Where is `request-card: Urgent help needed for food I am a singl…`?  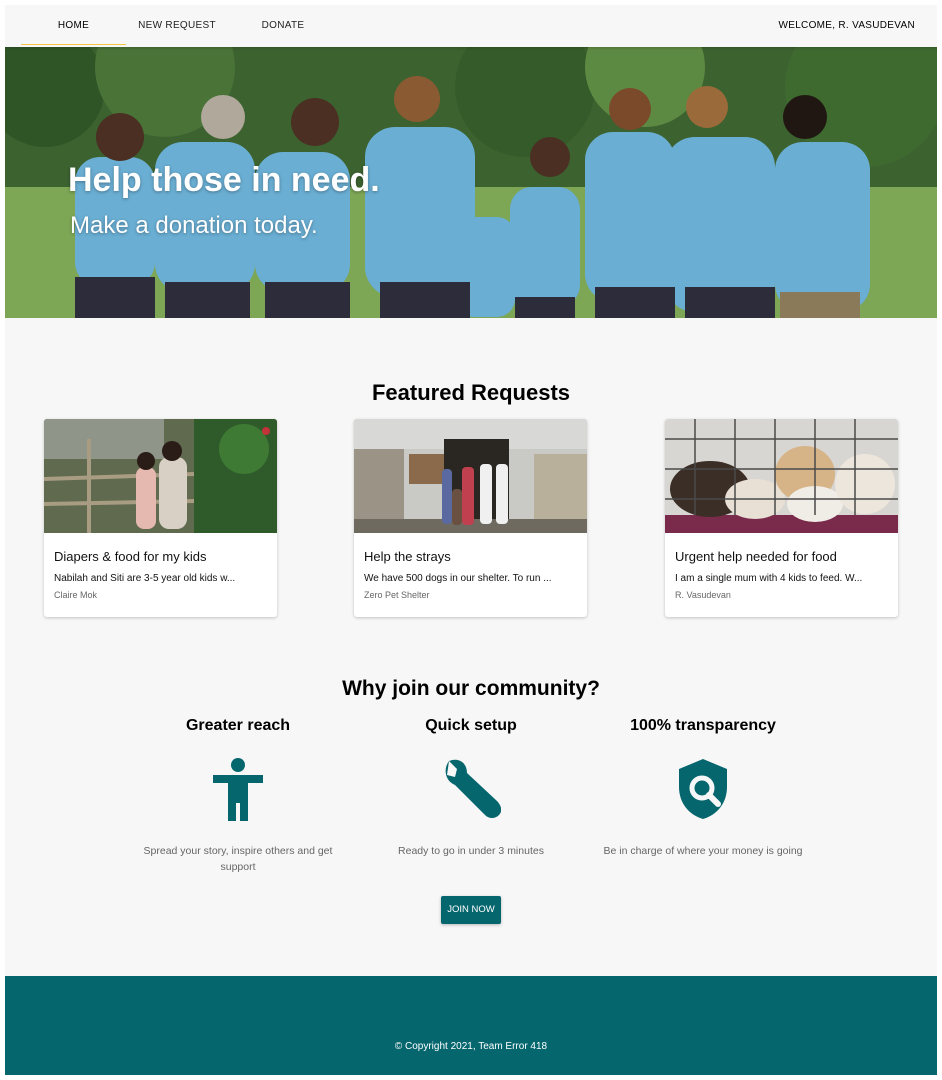 request-card: Urgent help needed for food I am a singl… is located at coordinates (781, 518).